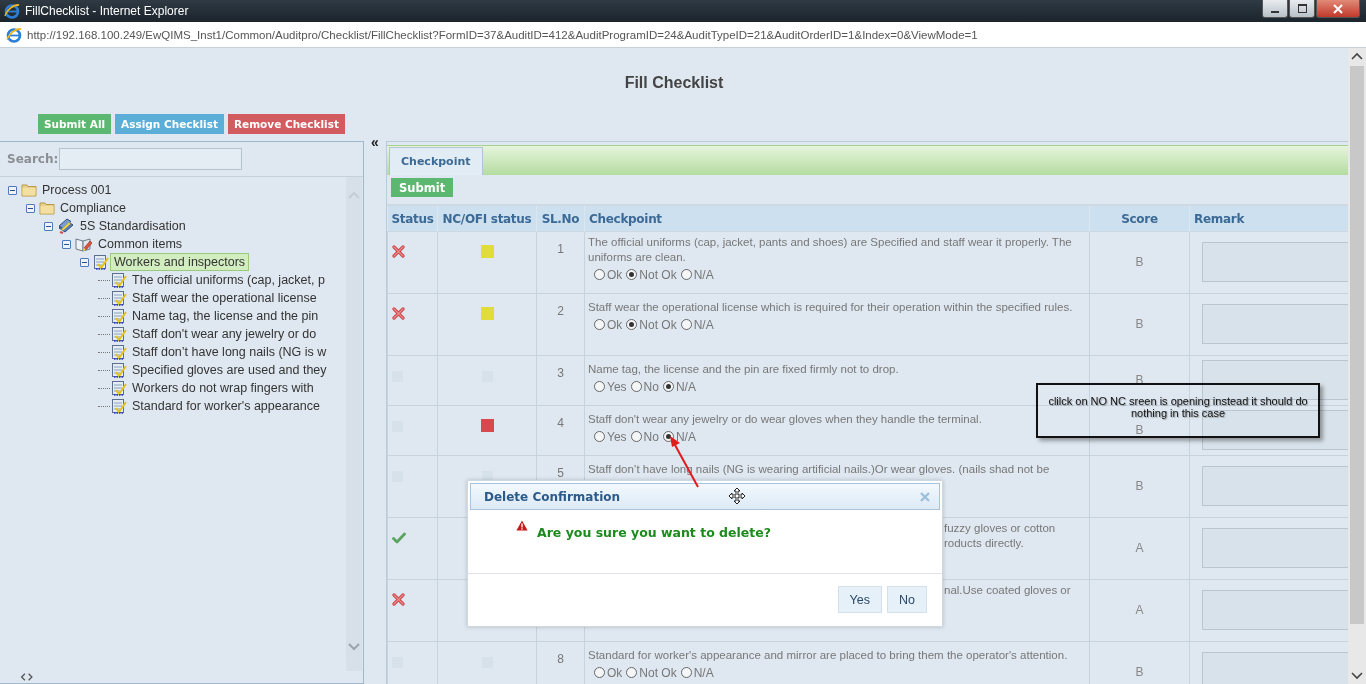 Image resolution: width=1366 pixels, height=684 pixels. What do you see at coordinates (859, 599) in the screenshot?
I see `dialog-button: Yes` at bounding box center [859, 599].